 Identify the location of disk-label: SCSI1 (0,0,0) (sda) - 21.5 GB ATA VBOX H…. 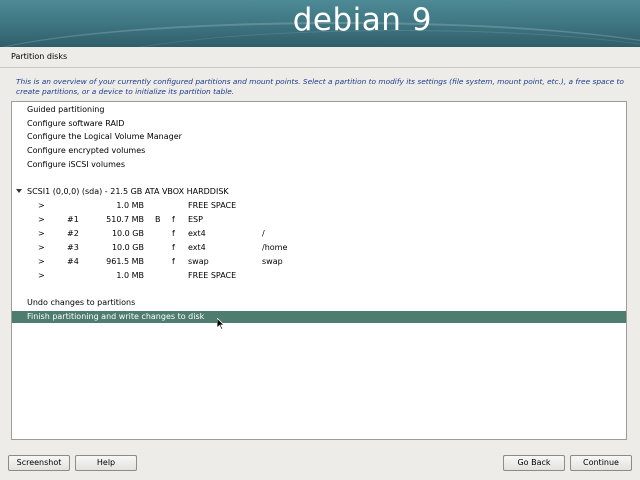
(128, 191).